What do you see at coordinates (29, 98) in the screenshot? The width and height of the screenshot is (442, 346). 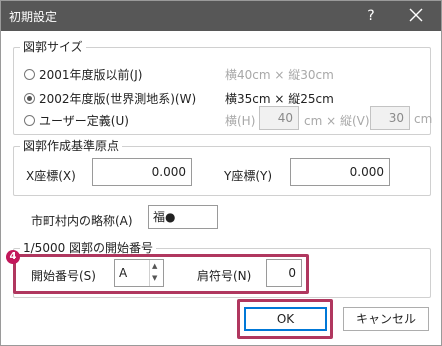 I see `radio-button-checked` at bounding box center [29, 98].